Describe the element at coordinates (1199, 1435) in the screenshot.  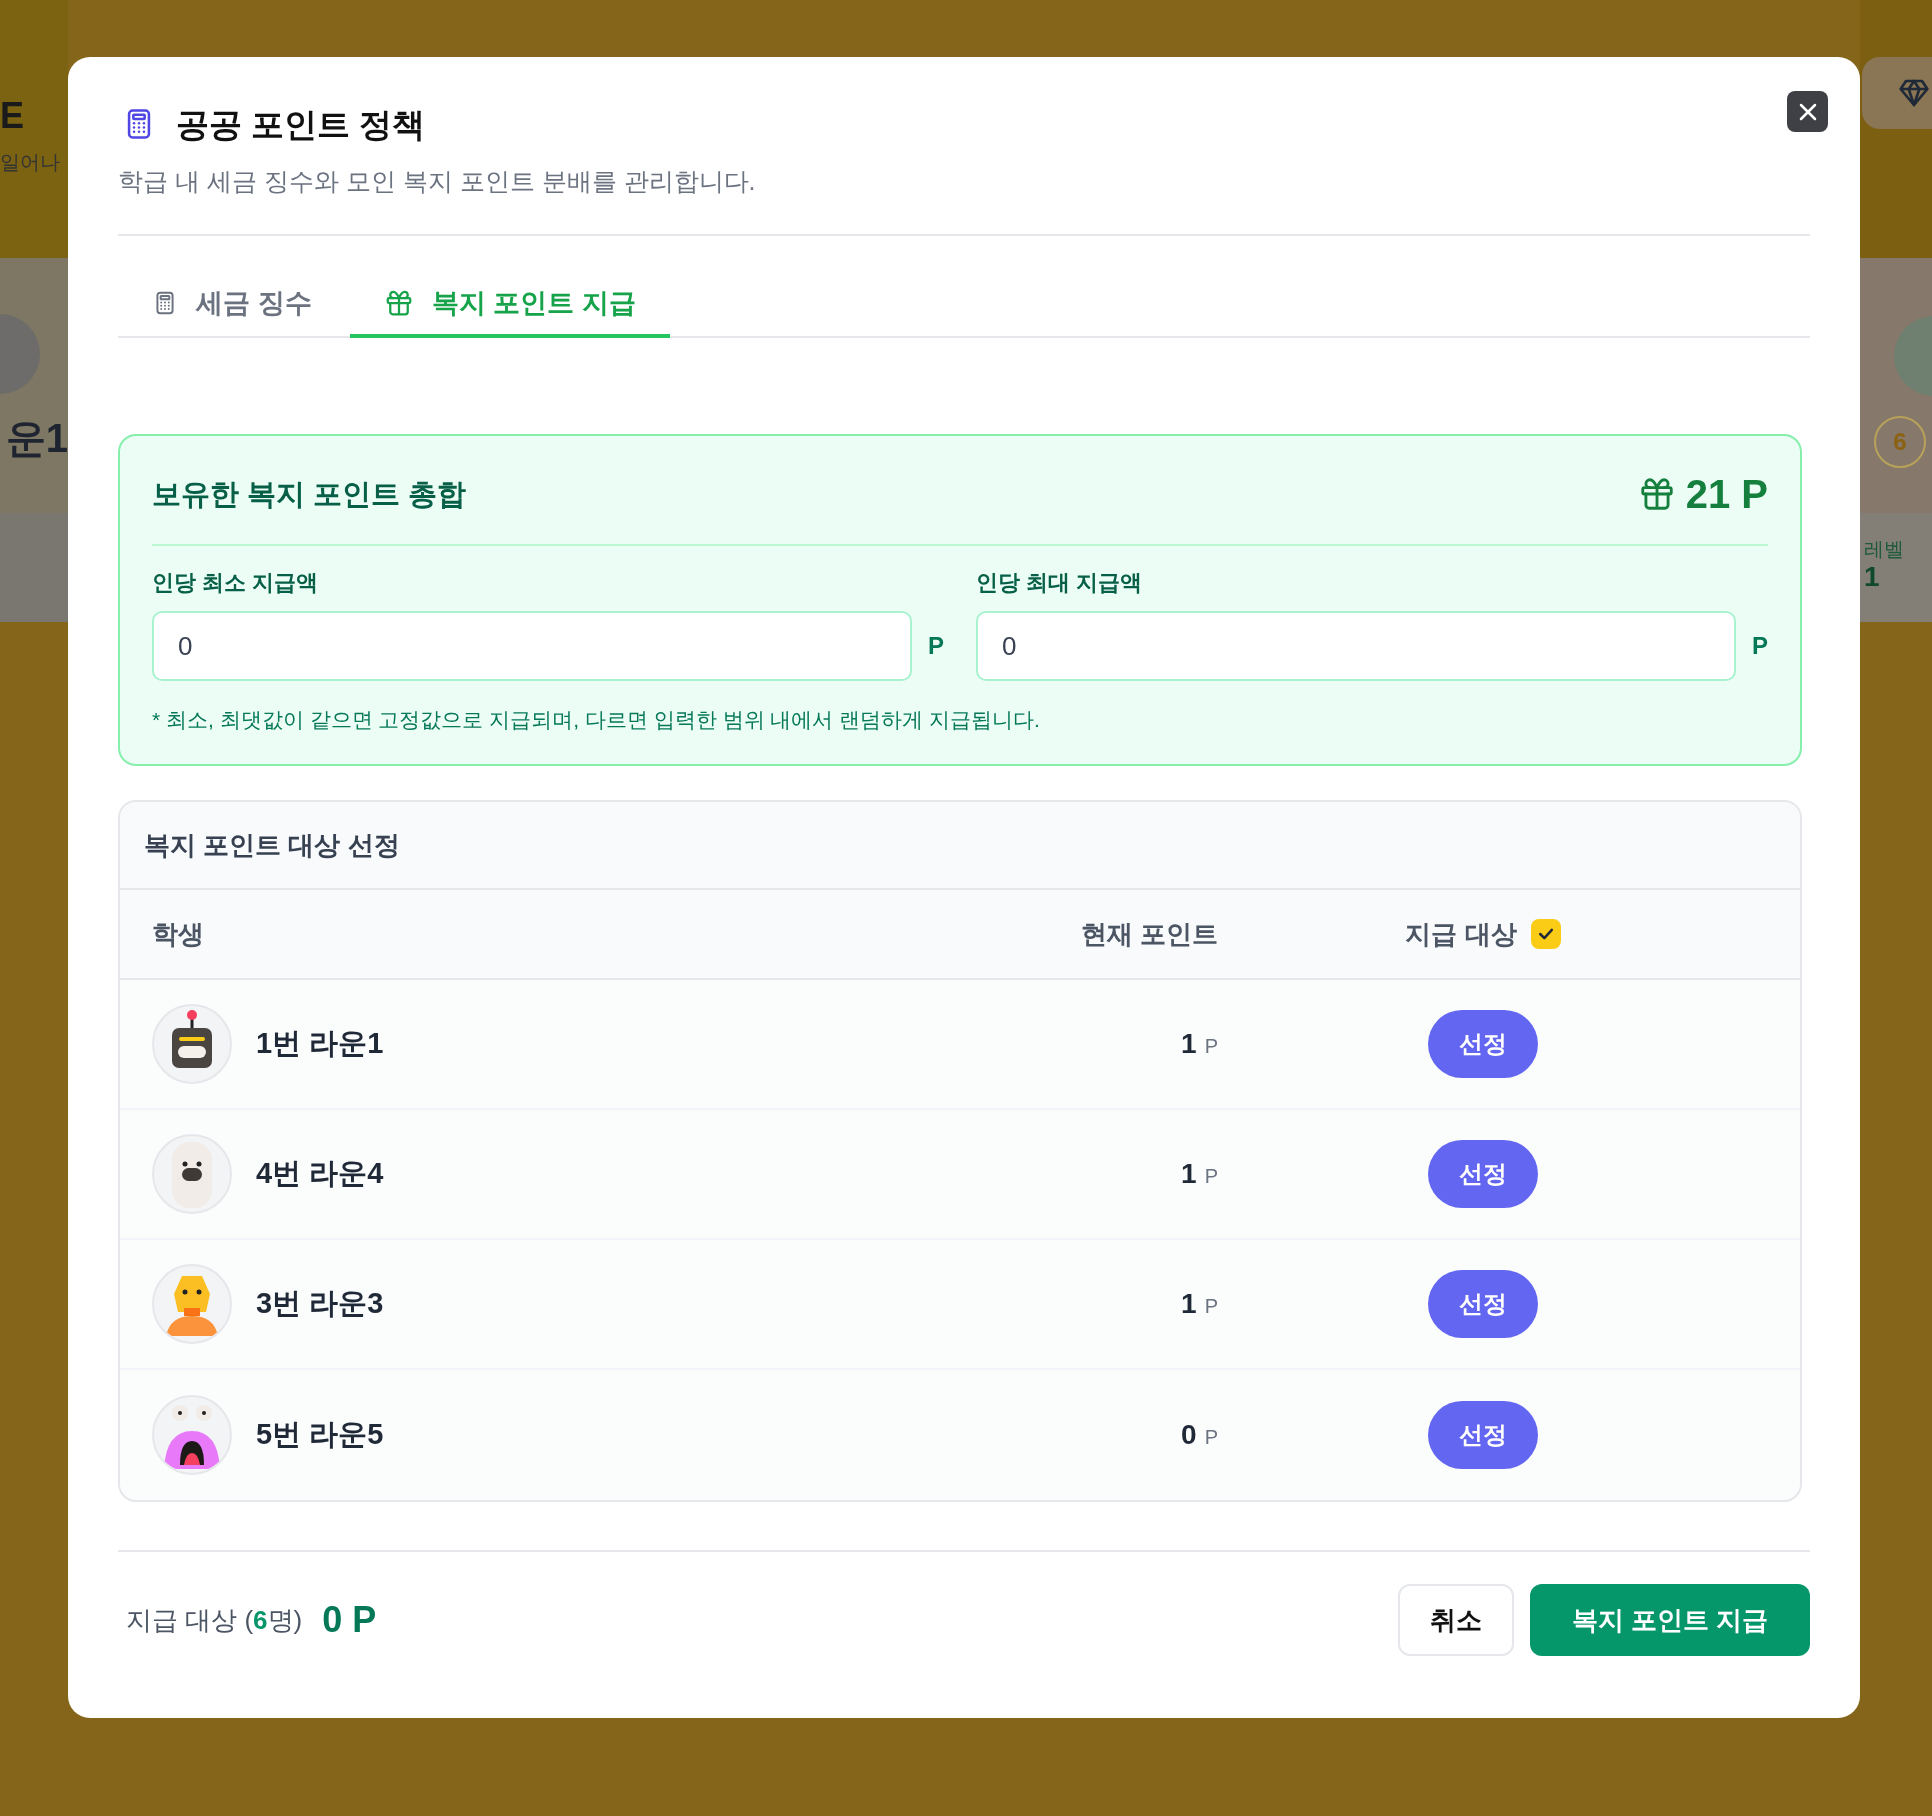
I see `points-value: 0 P` at that location.